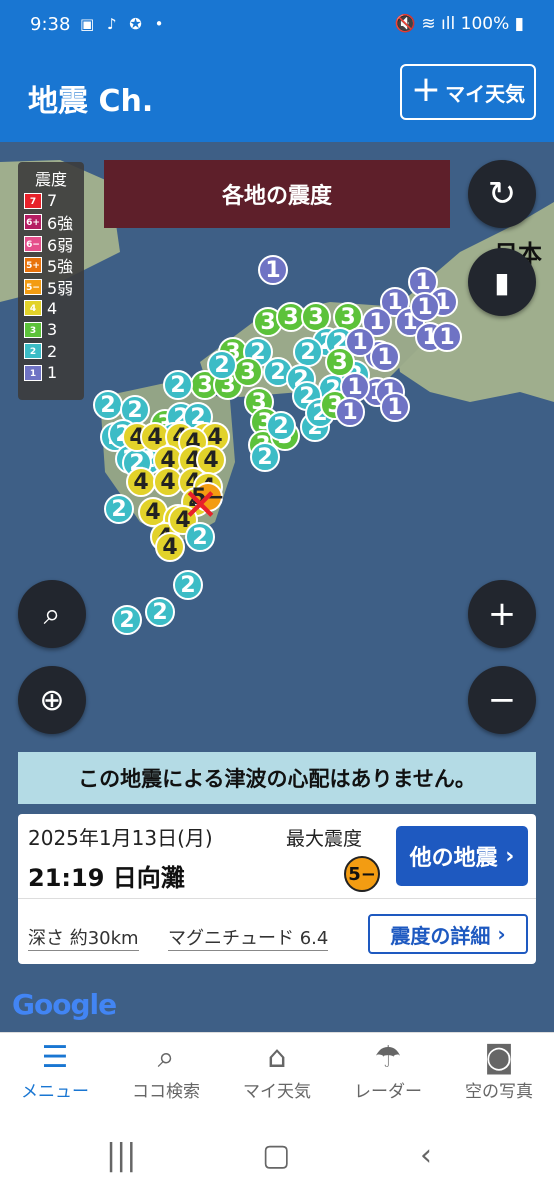 This screenshot has height=1200, width=554. I want to click on home-button: ▢, so click(276, 1155).